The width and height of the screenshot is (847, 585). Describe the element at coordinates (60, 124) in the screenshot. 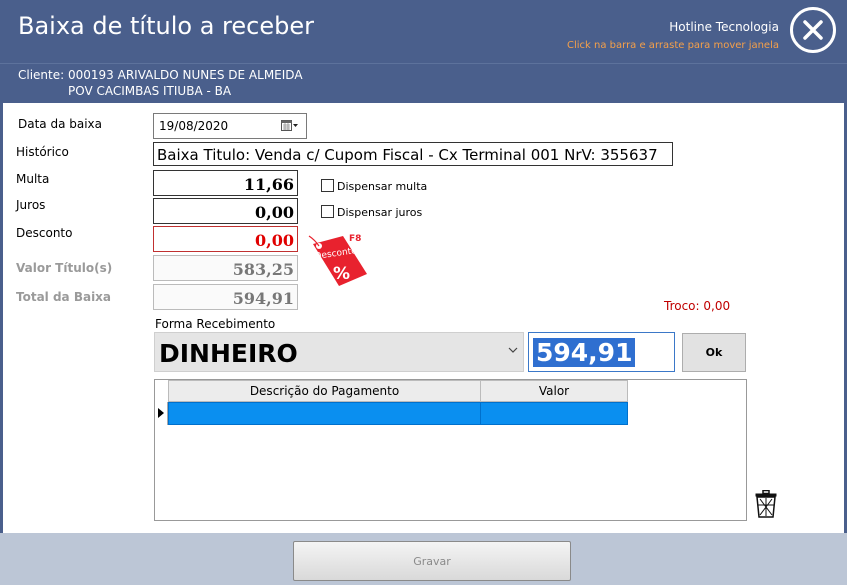

I see `data-baixa-label: Data da baixa` at that location.